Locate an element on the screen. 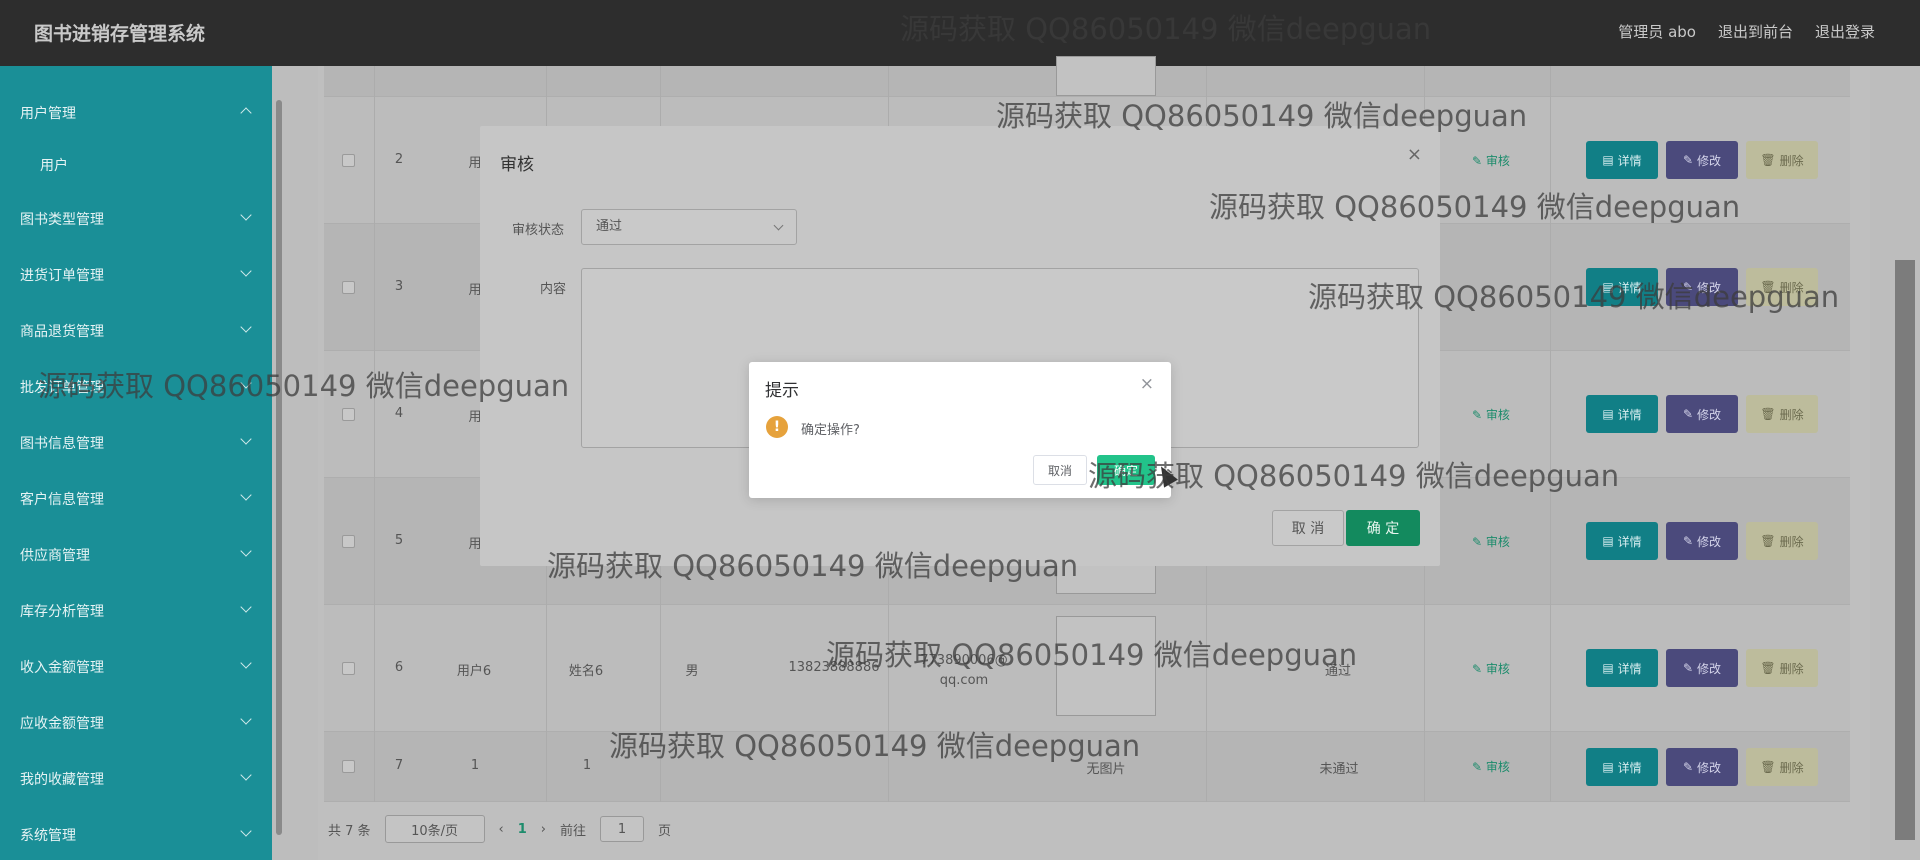 The width and height of the screenshot is (1920, 860). goto-prefix: 前往 is located at coordinates (573, 831).